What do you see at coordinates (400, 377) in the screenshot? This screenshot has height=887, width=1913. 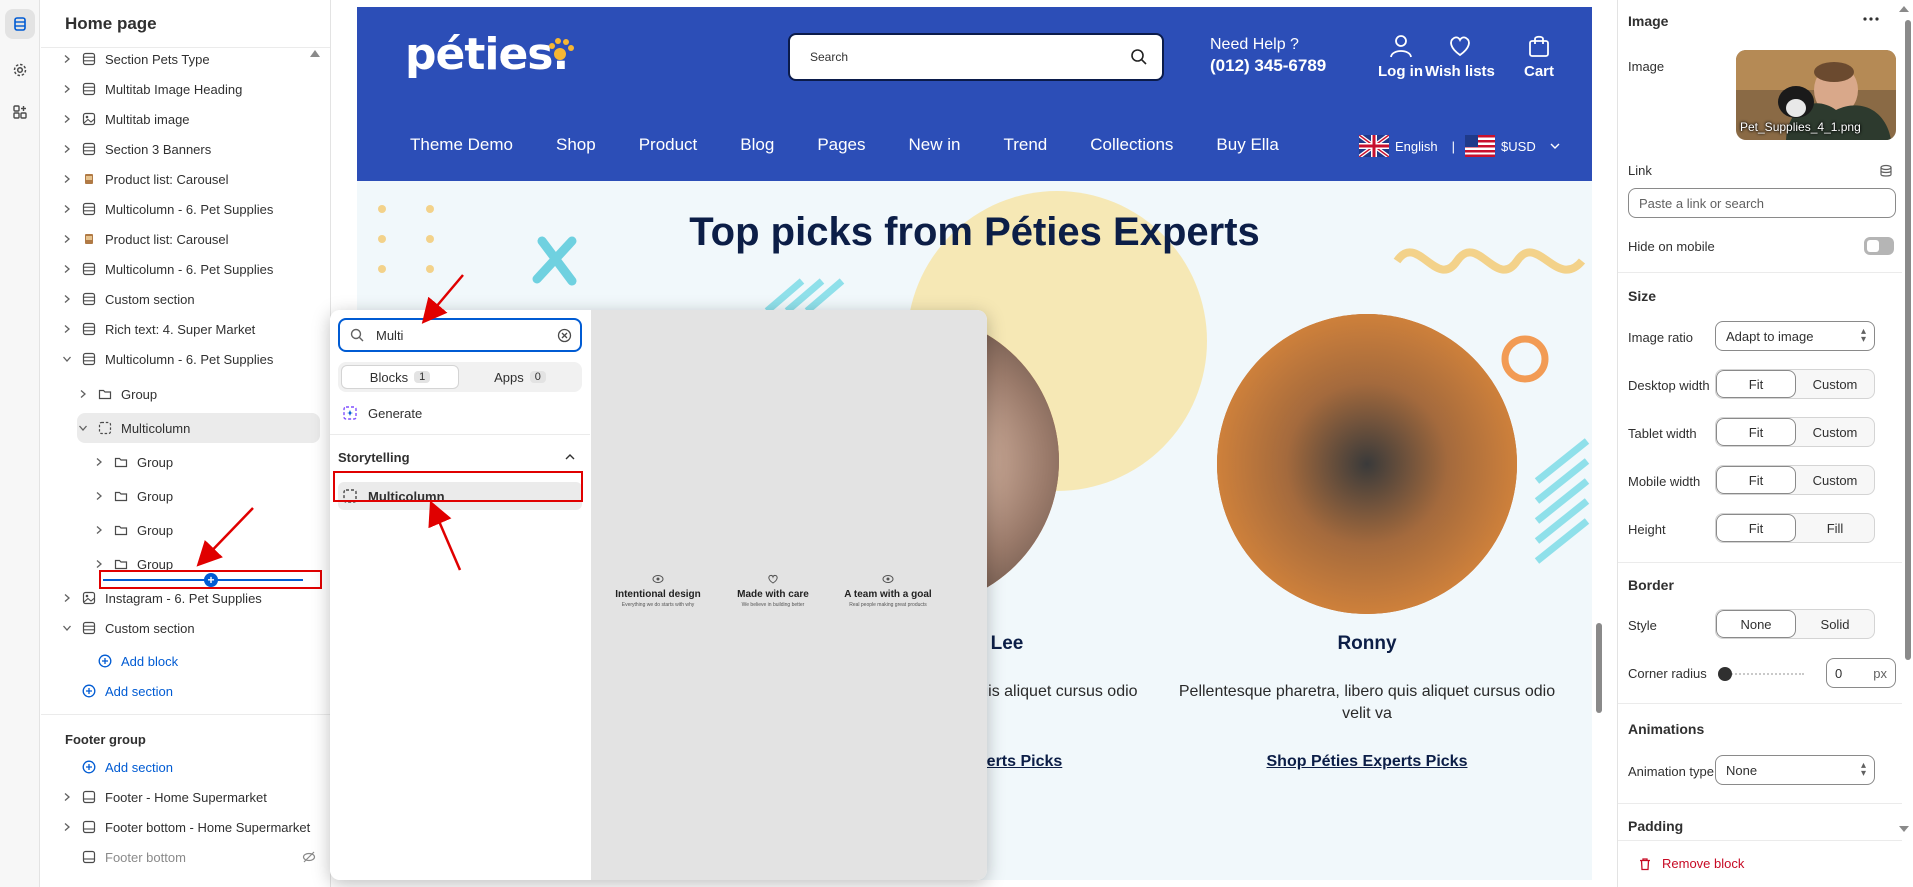 I see `tab-blocks: Blocks 1` at bounding box center [400, 377].